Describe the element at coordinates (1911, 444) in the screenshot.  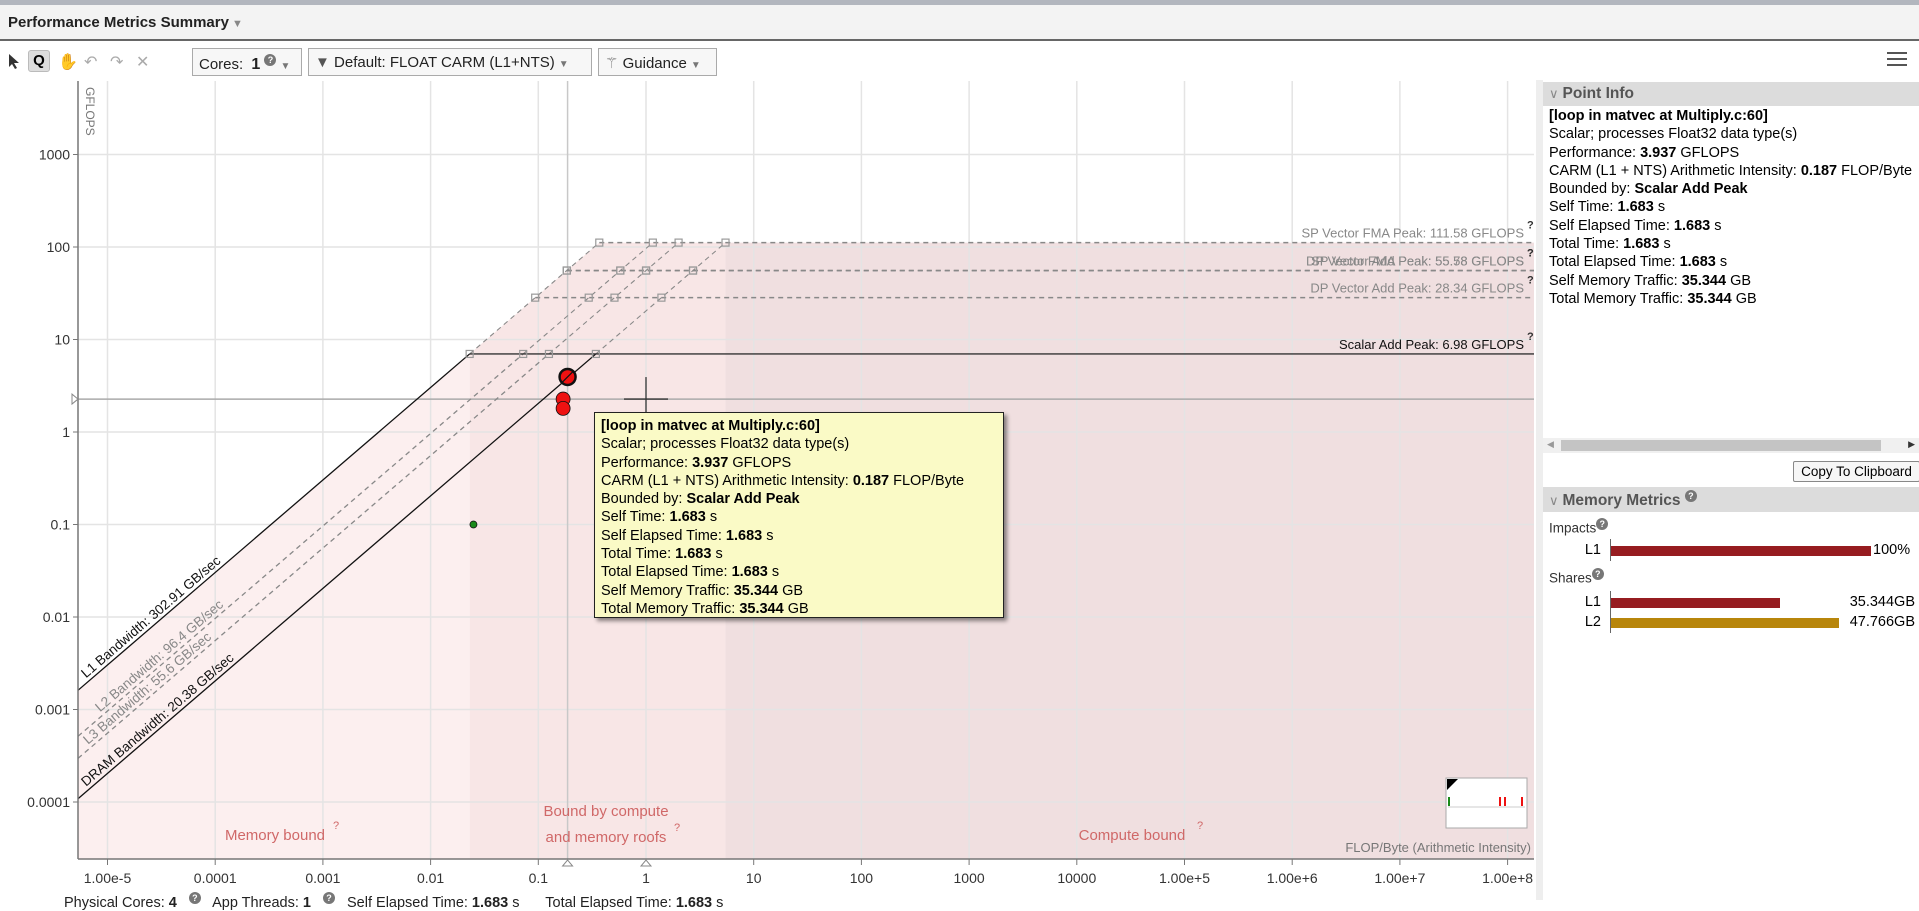
I see `scroll-right-icon: ▶` at that location.